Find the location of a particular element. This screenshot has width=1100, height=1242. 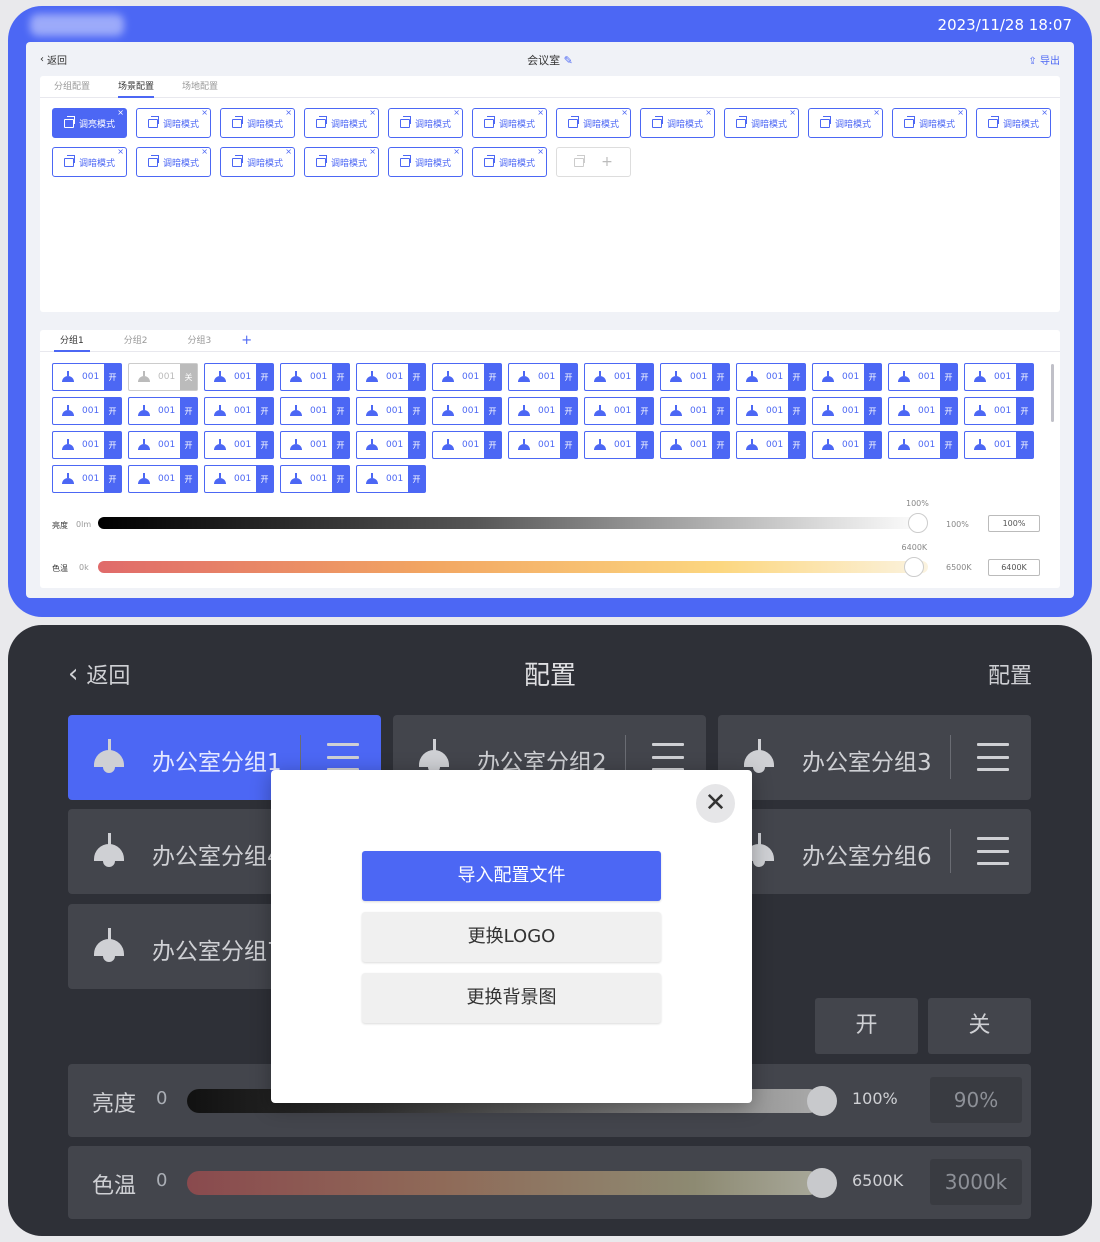

brightness-input: 100% is located at coordinates (1014, 523).